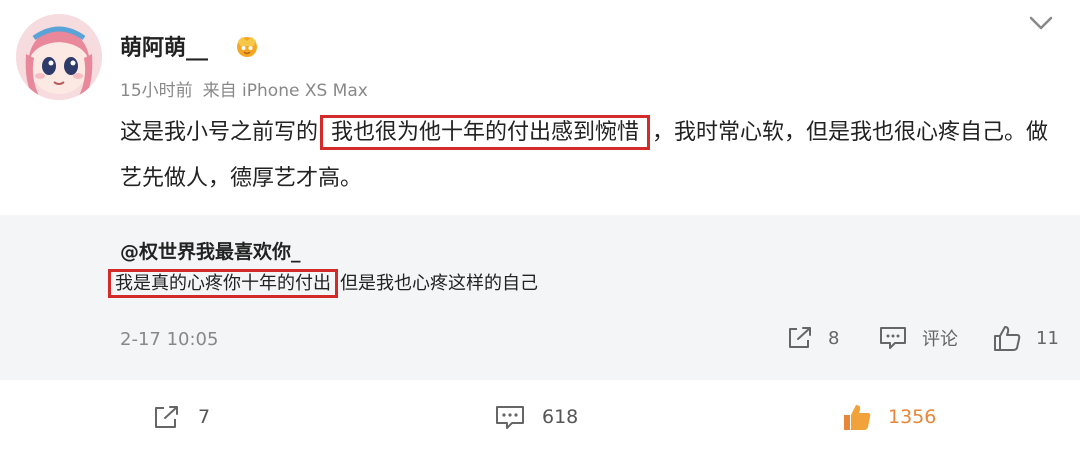 The image size is (1080, 458). I want to click on repost-time: 2-17 10:05, so click(169, 339).